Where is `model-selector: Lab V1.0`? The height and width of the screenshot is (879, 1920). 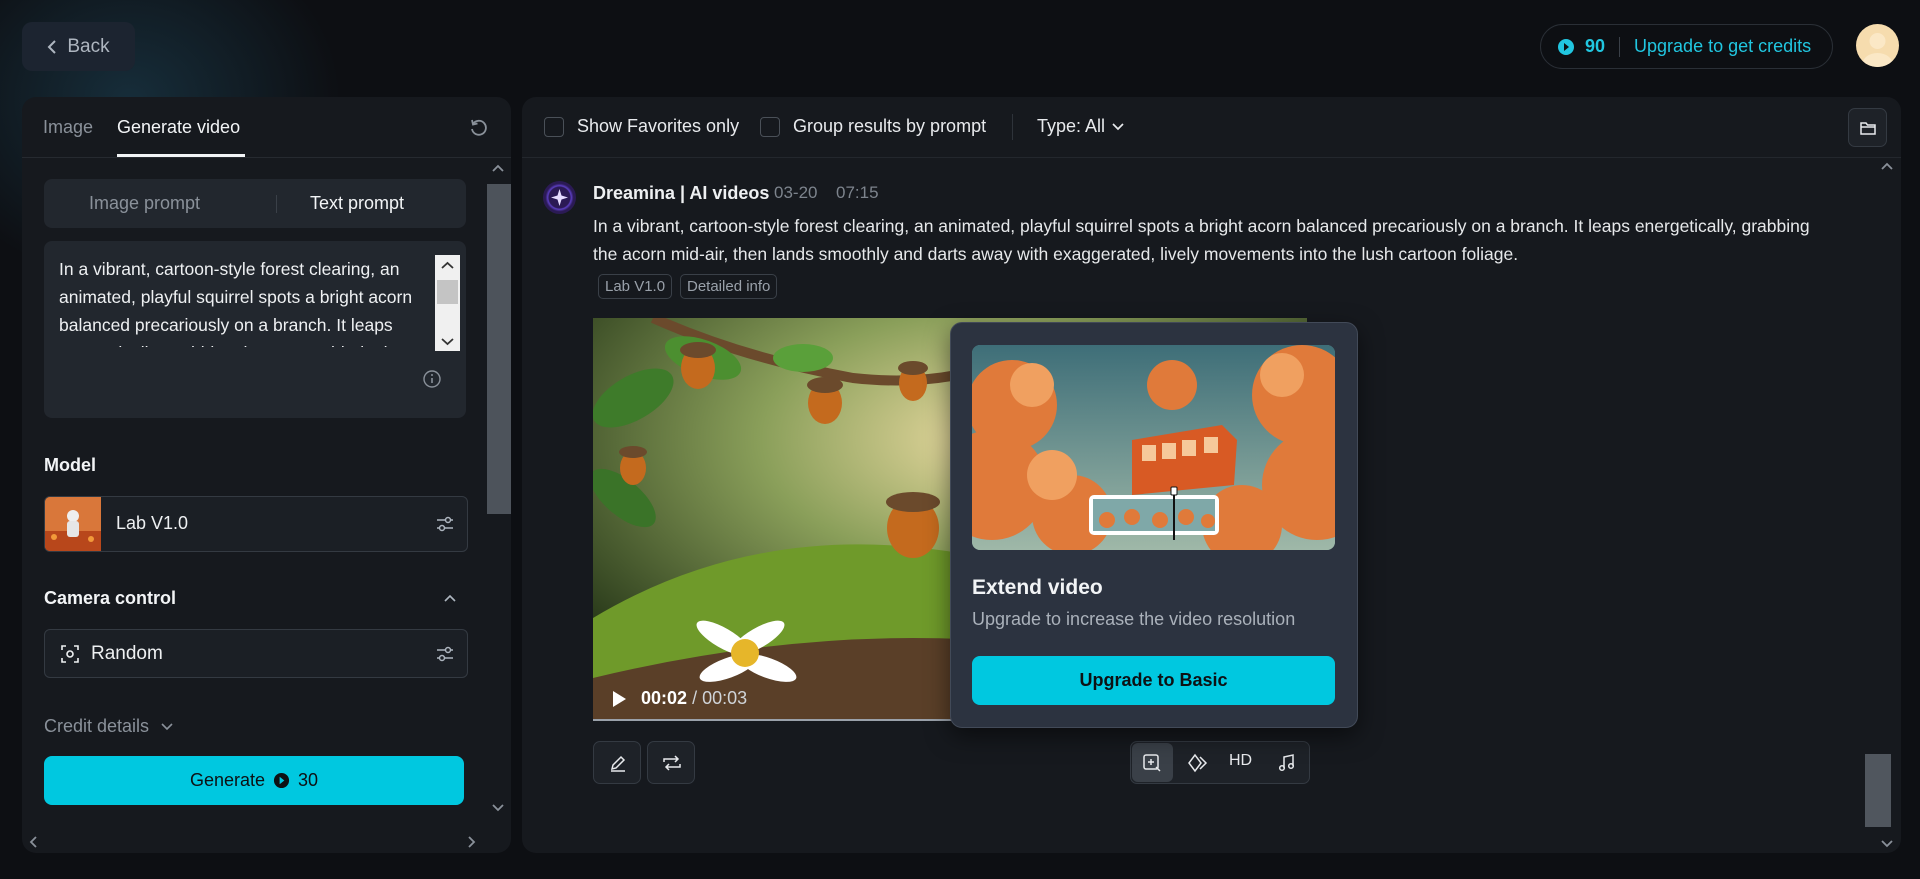
model-selector: Lab V1.0 is located at coordinates (256, 524).